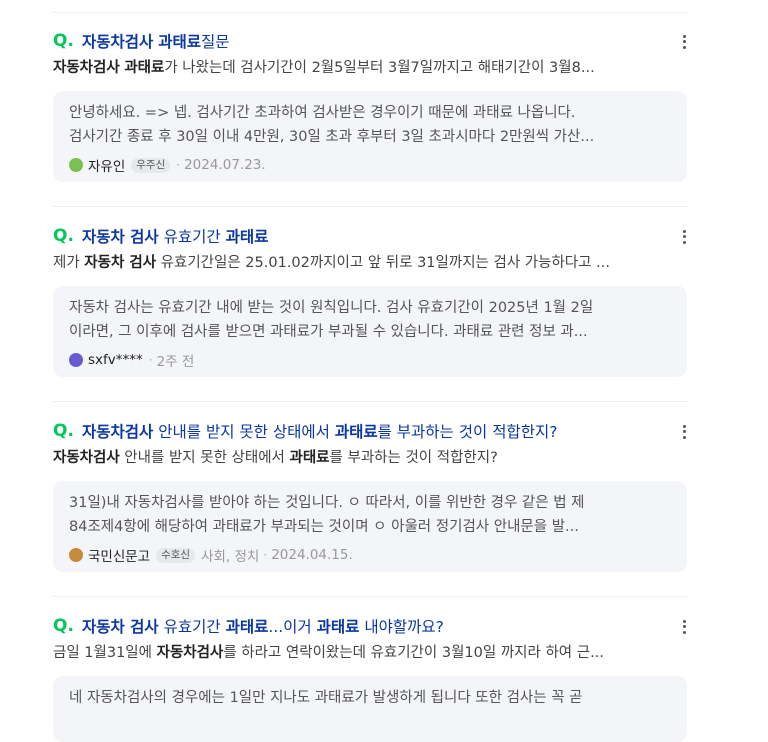  What do you see at coordinates (370, 41) in the screenshot?
I see `question-title-row: Q. 자동차검사 과태료질문` at bounding box center [370, 41].